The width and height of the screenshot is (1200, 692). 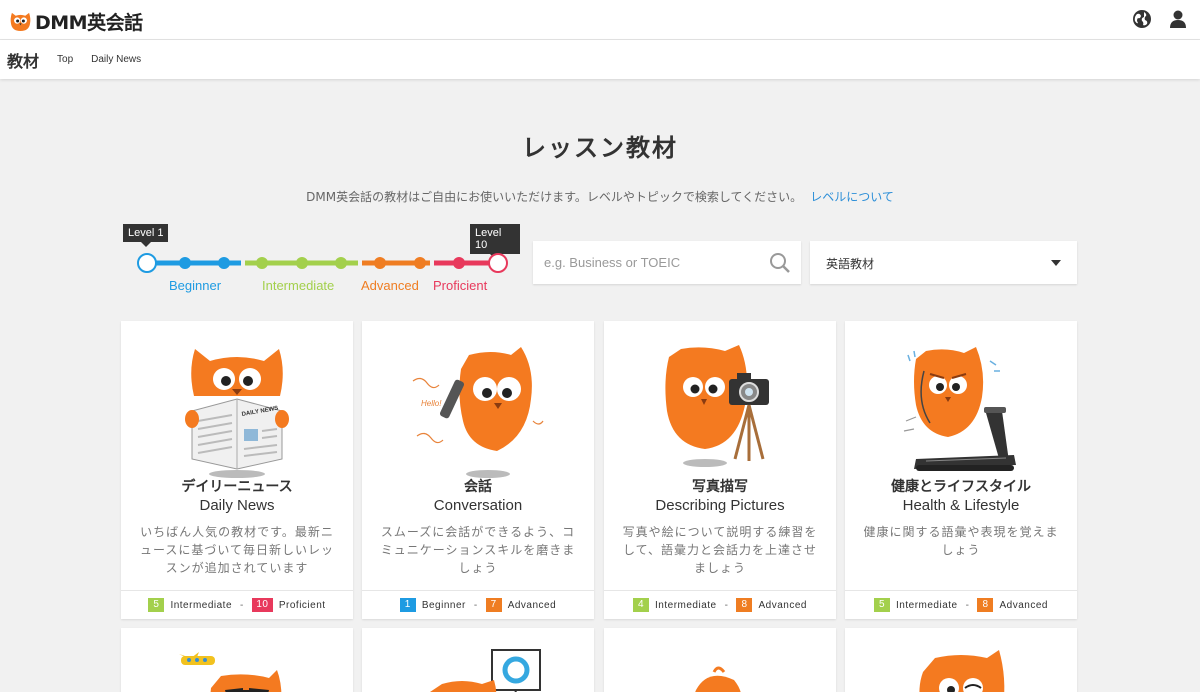 What do you see at coordinates (959, 409) in the screenshot?
I see `owl-treadmill-icon` at bounding box center [959, 409].